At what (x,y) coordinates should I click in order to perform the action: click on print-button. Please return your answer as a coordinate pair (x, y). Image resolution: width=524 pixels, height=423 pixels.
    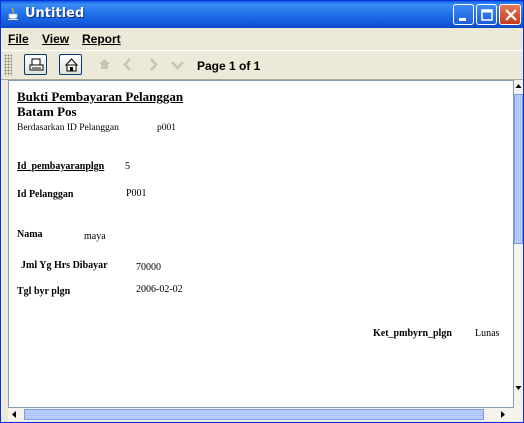
    Looking at the image, I should click on (35, 64).